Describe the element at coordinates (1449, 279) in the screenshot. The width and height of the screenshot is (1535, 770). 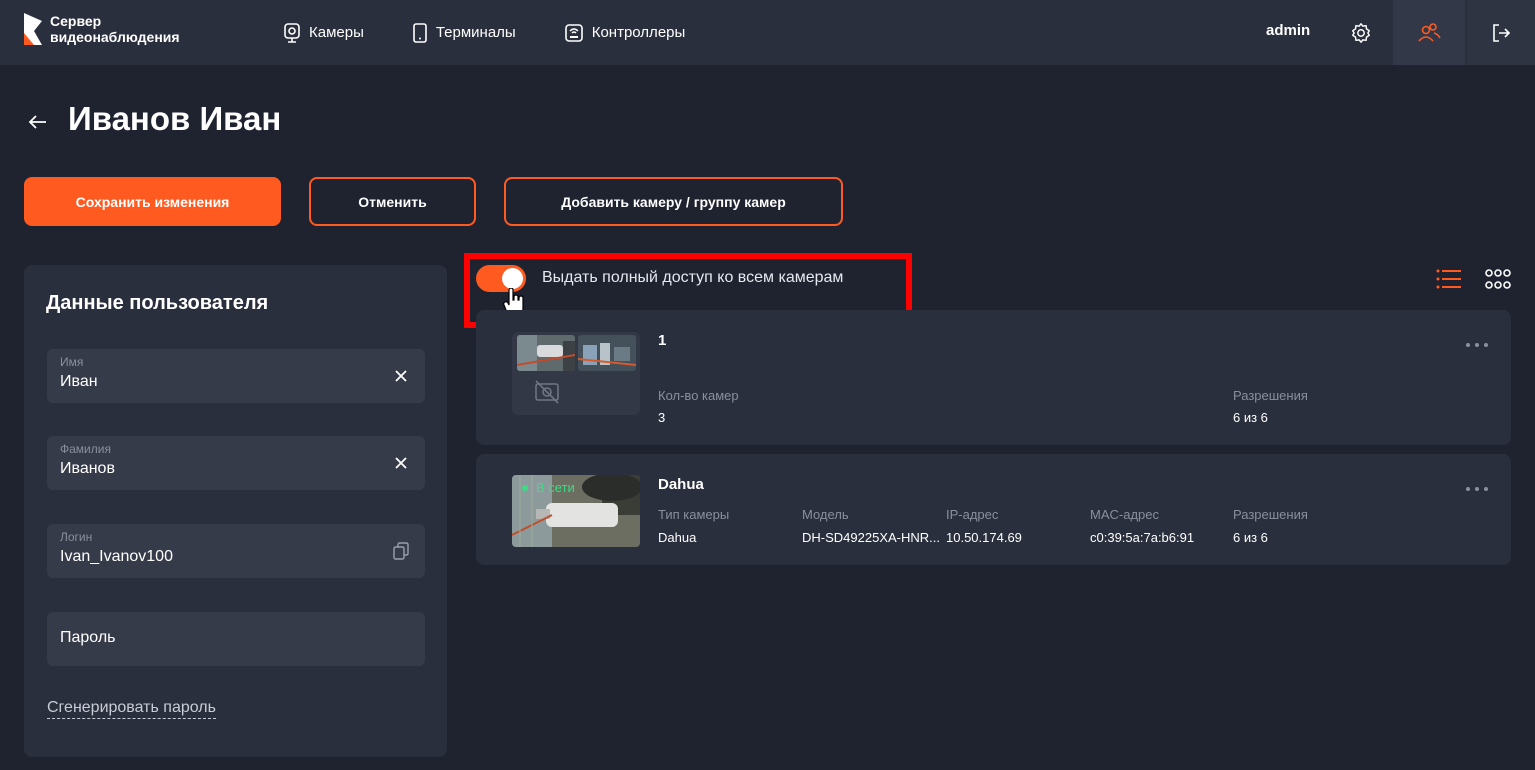
I see `list-view-icon` at that location.